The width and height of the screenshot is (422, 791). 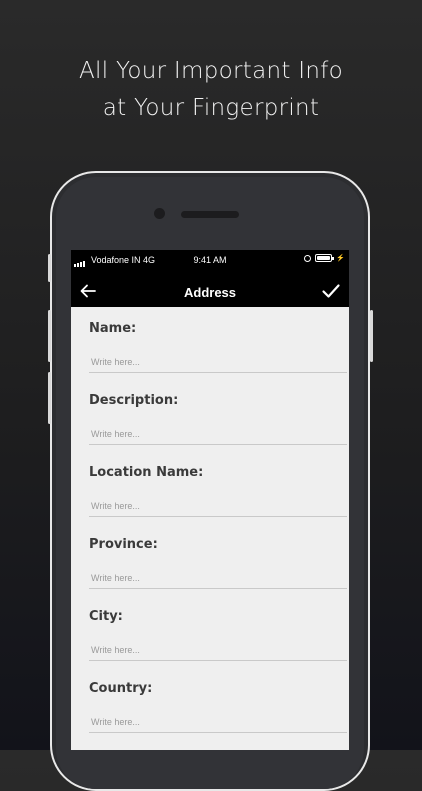 I want to click on location-name-input, so click(x=218, y=506).